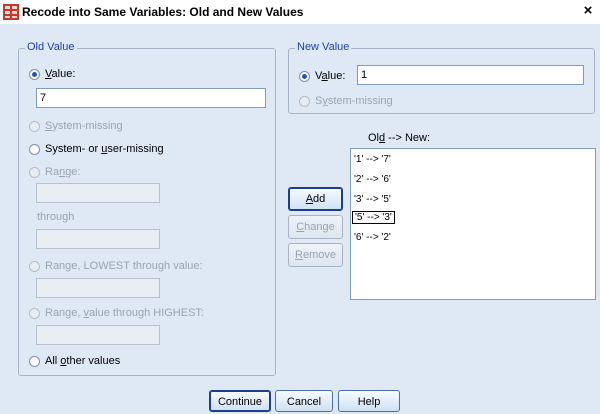 The image size is (600, 414). I want to click on add-button: Add, so click(315, 199).